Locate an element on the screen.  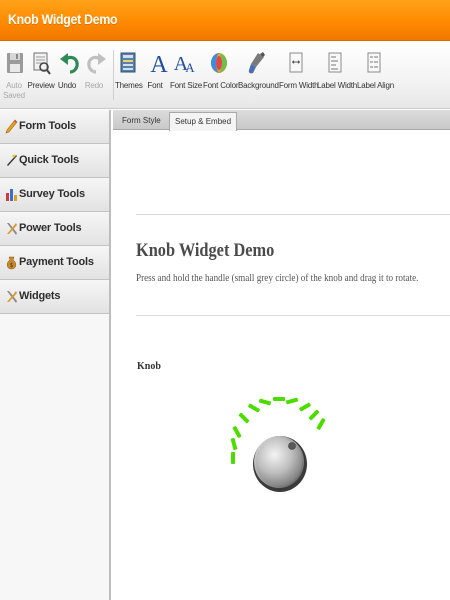
font-label: Font is located at coordinates (155, 85).